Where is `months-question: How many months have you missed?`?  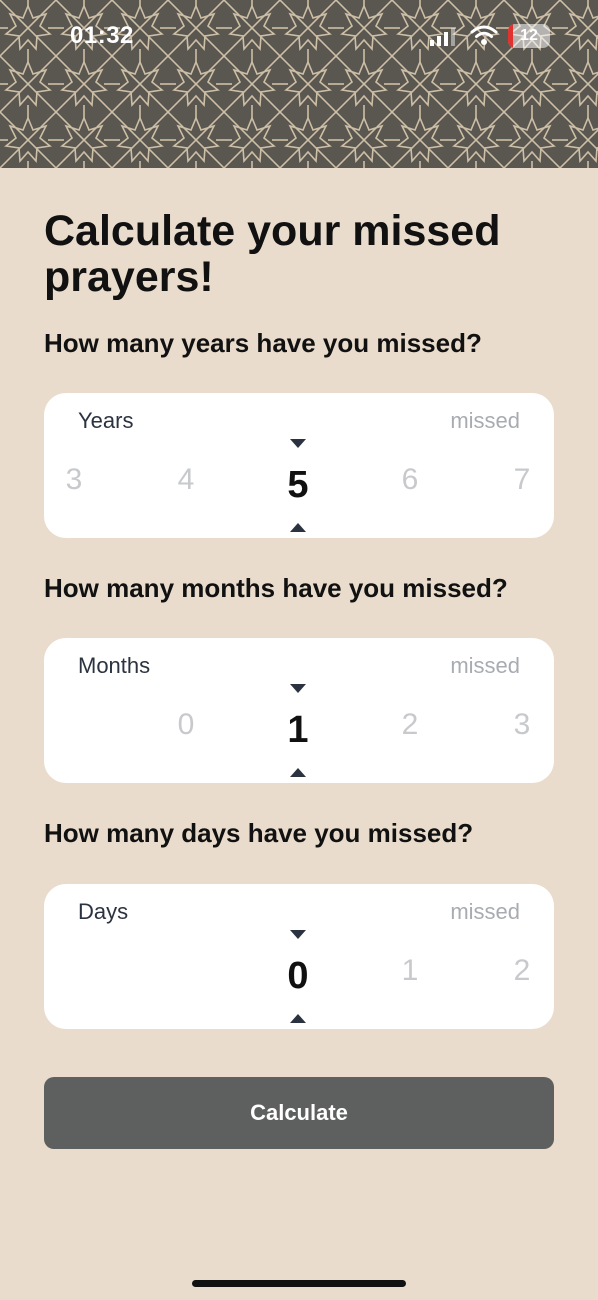
months-question: How many months have you missed? is located at coordinates (276, 588).